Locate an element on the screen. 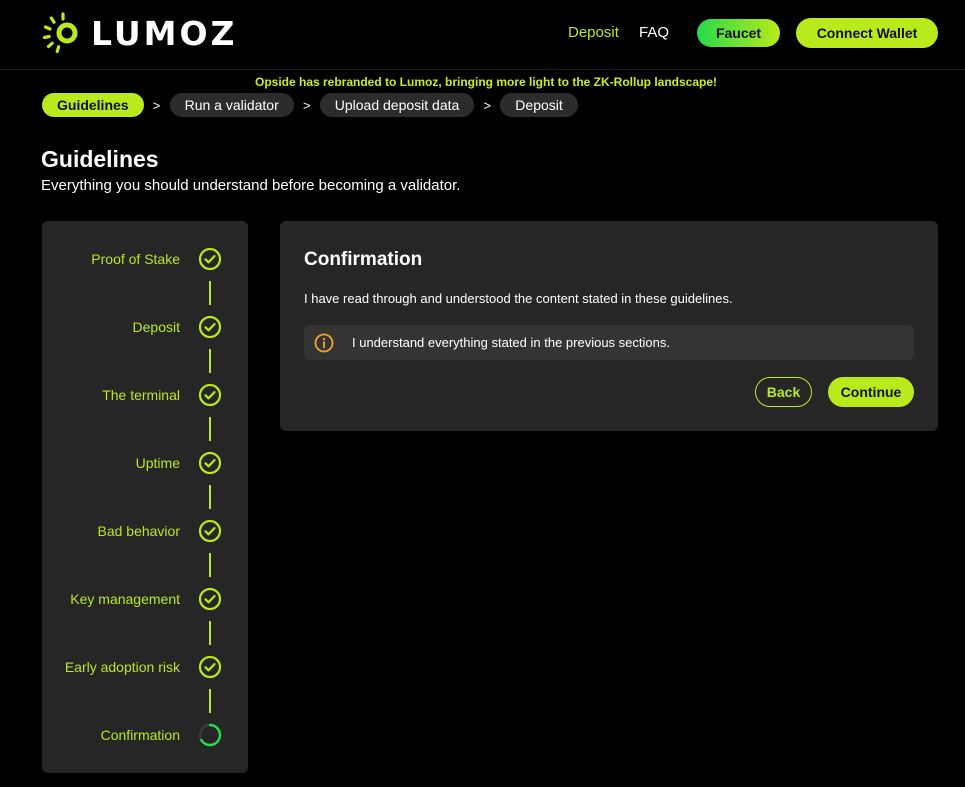  step-label: Bad behavior is located at coordinates (138, 531).